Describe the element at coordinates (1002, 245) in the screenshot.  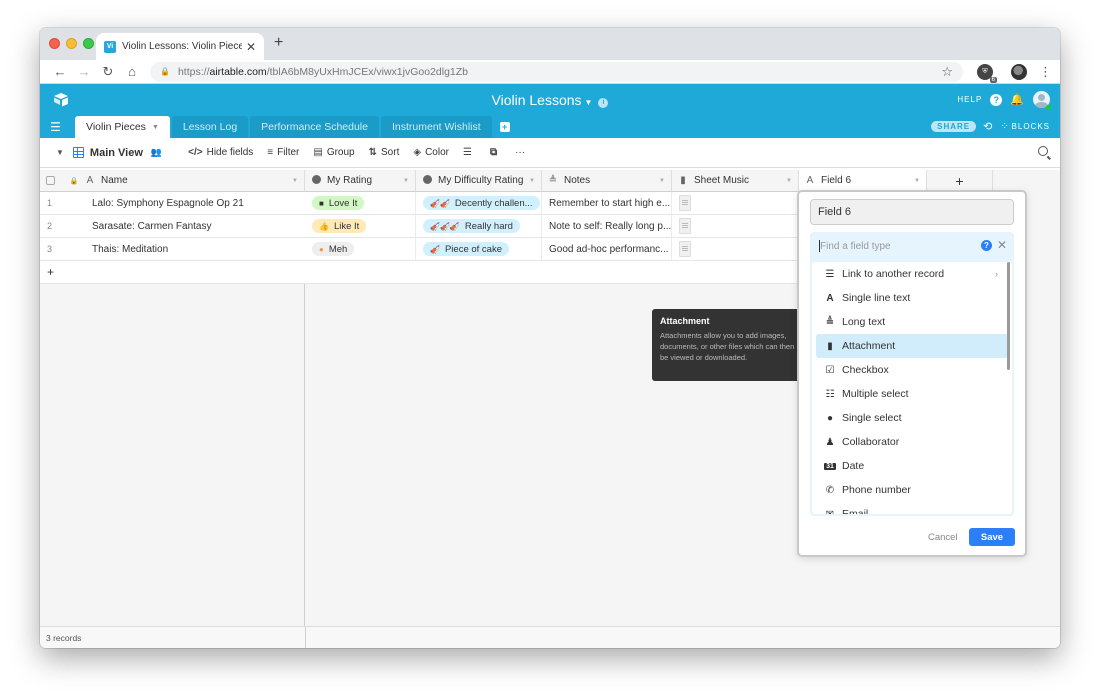
I see `close-icon: ✕` at that location.